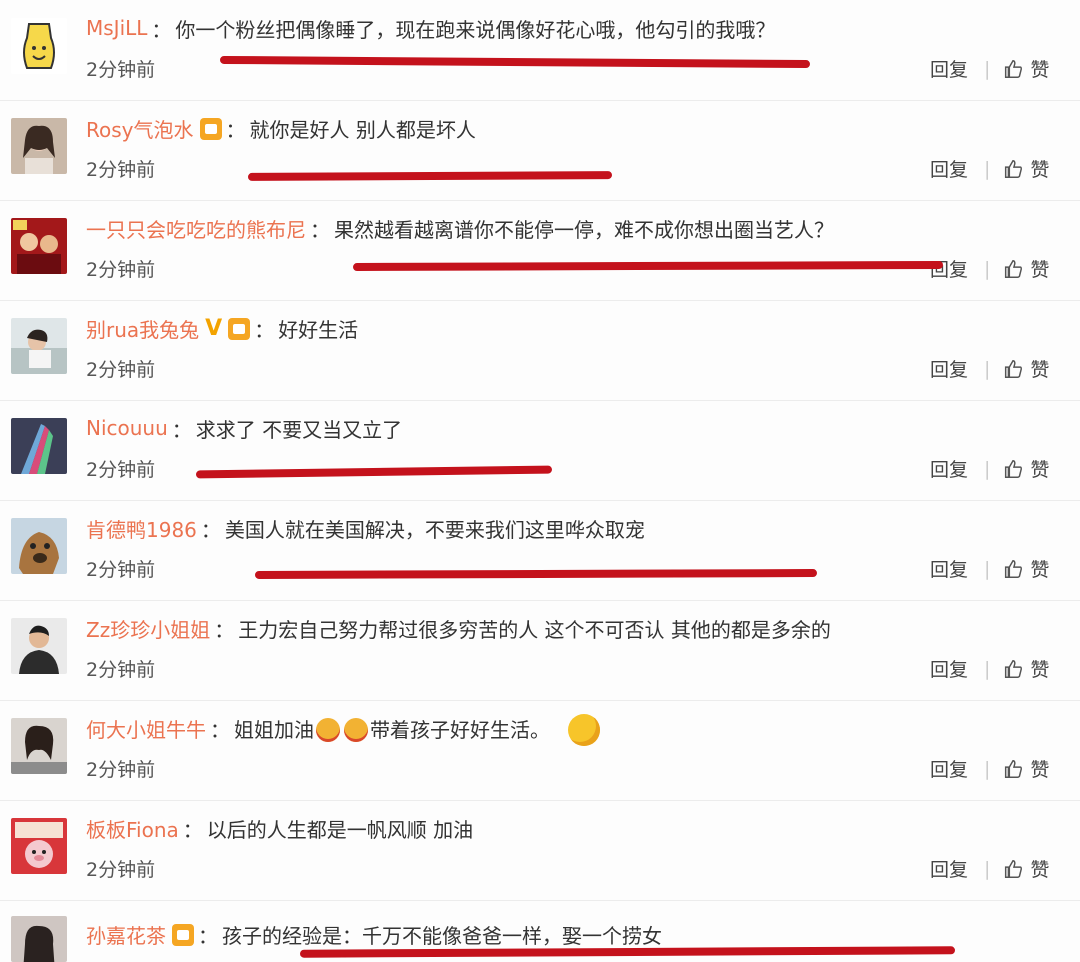 The height and width of the screenshot is (962, 1080). I want to click on comment-line: 一只只会吃吃吃的熊布尼 ： 果然越看越离谱你不能停一停，难不成你想出圈当艺人？, so click(460, 228).